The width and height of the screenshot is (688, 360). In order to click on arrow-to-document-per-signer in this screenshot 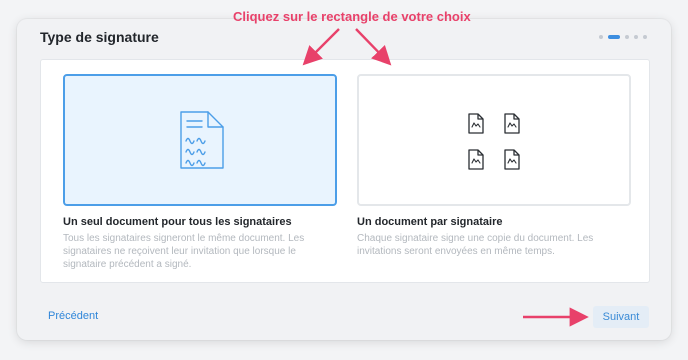, I will do `click(373, 47)`.